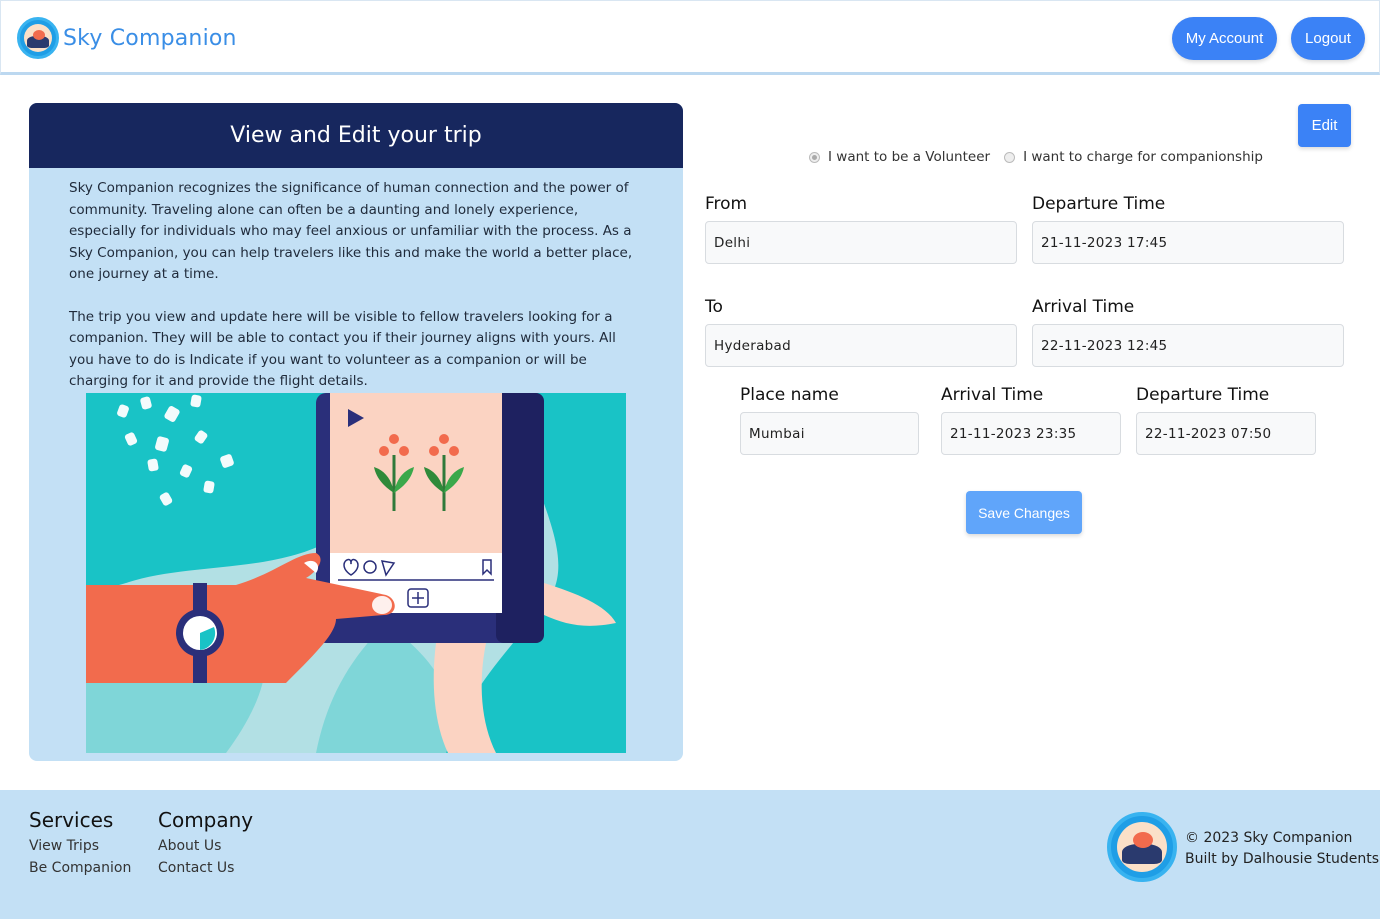 This screenshot has height=919, width=1380. I want to click on footer-company-title: Company, so click(206, 820).